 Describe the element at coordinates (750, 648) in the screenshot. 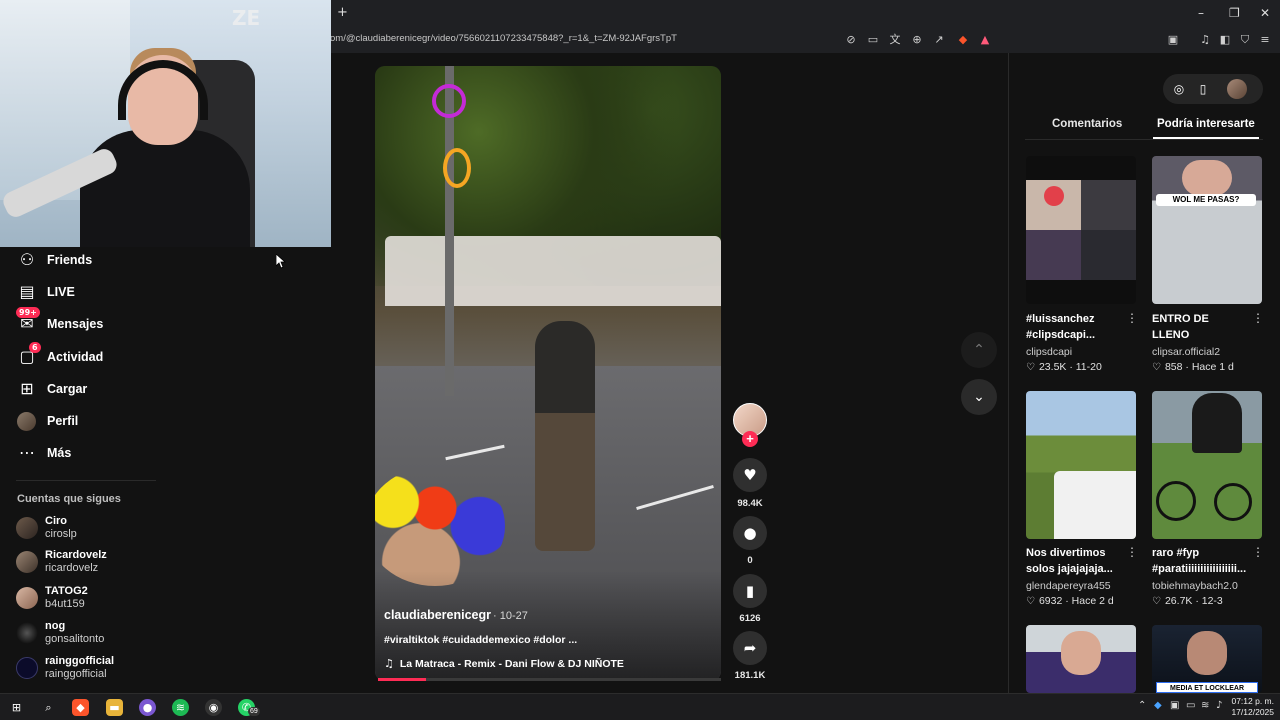

I see `share-button: ➦` at that location.